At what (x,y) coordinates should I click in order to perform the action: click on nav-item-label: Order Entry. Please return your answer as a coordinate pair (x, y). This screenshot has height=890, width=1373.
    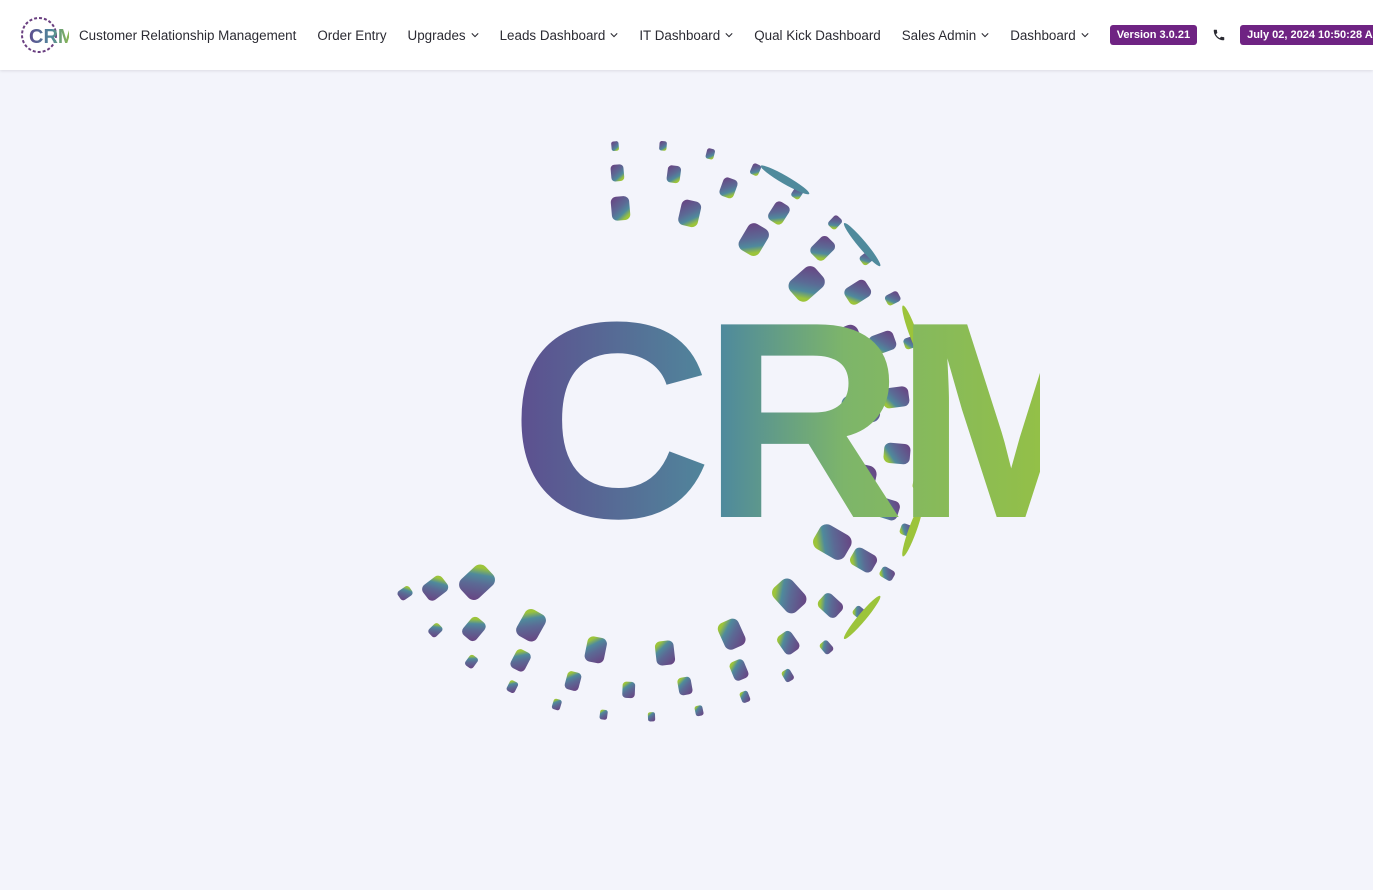
    Looking at the image, I should click on (352, 35).